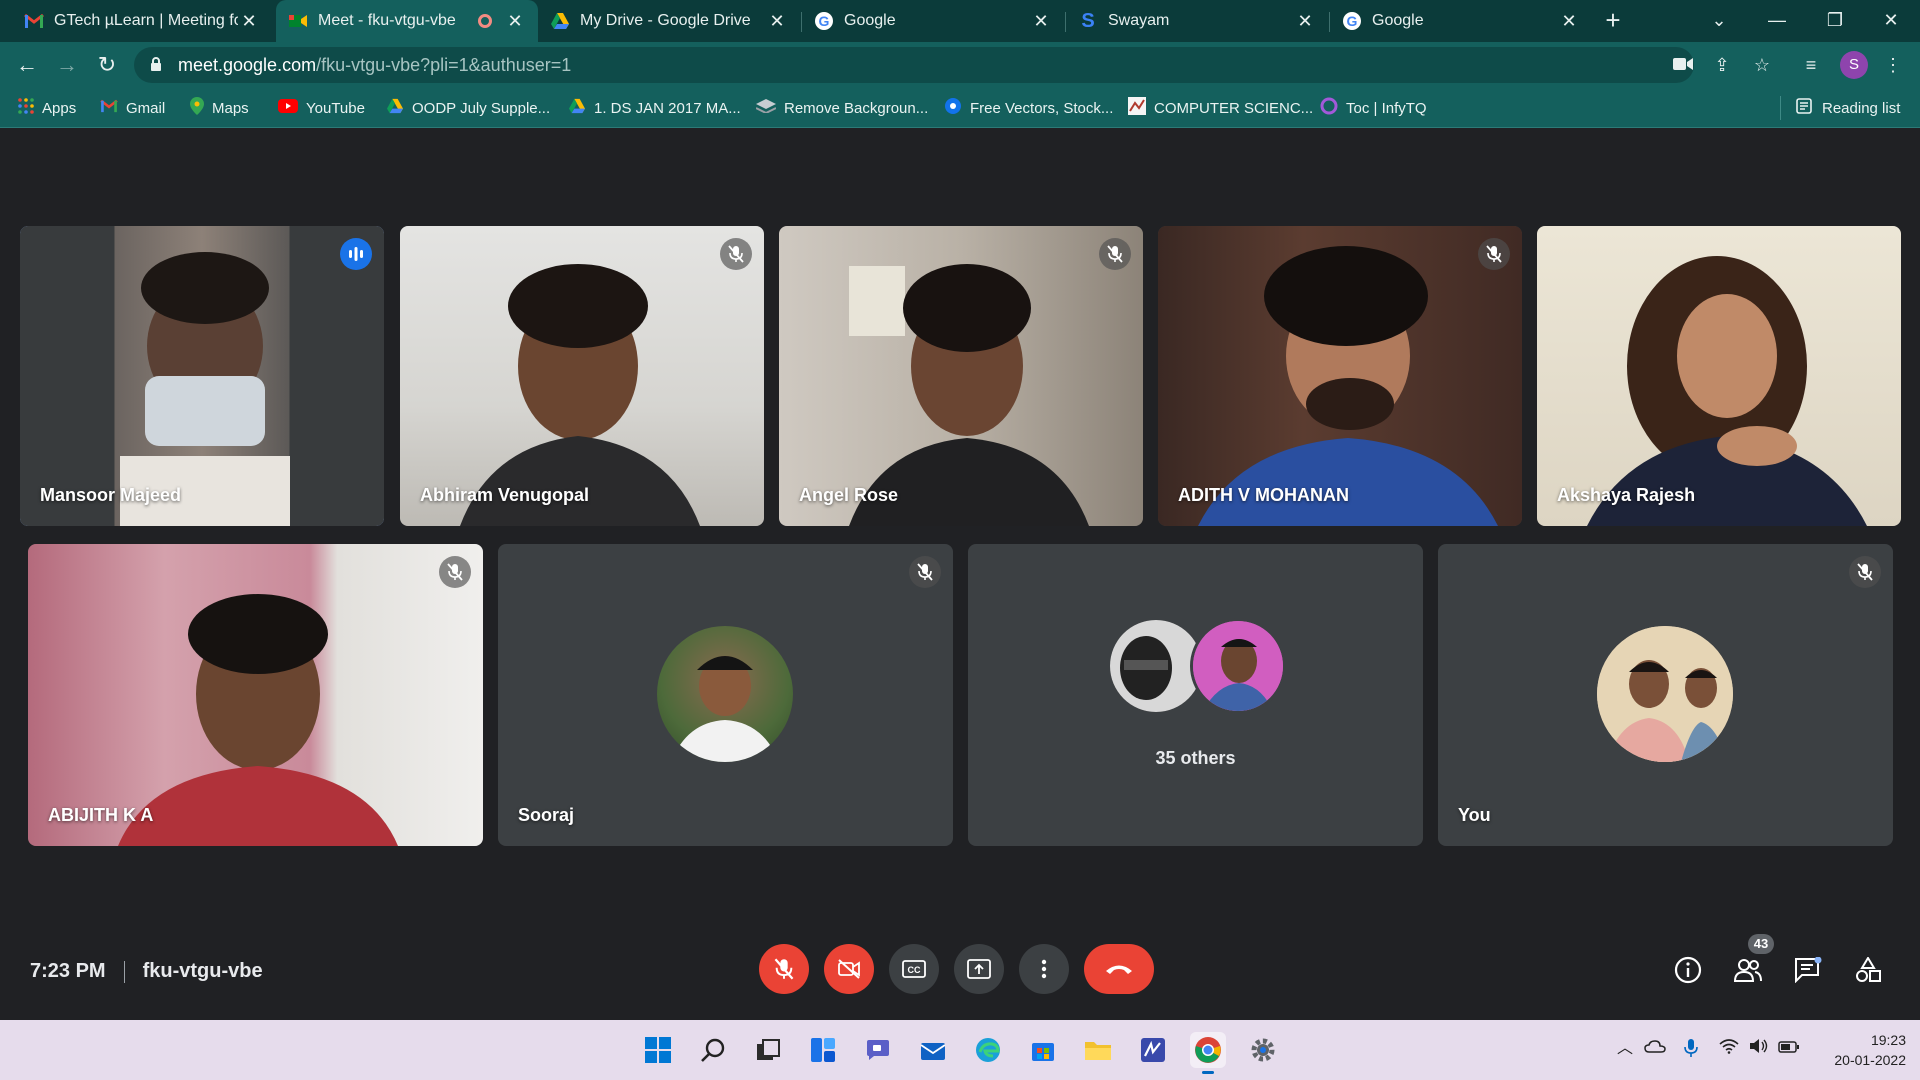 The image size is (1920, 1080). Describe the element at coordinates (1893, 65) in the screenshot. I see `menu-icon: ⋮` at that location.